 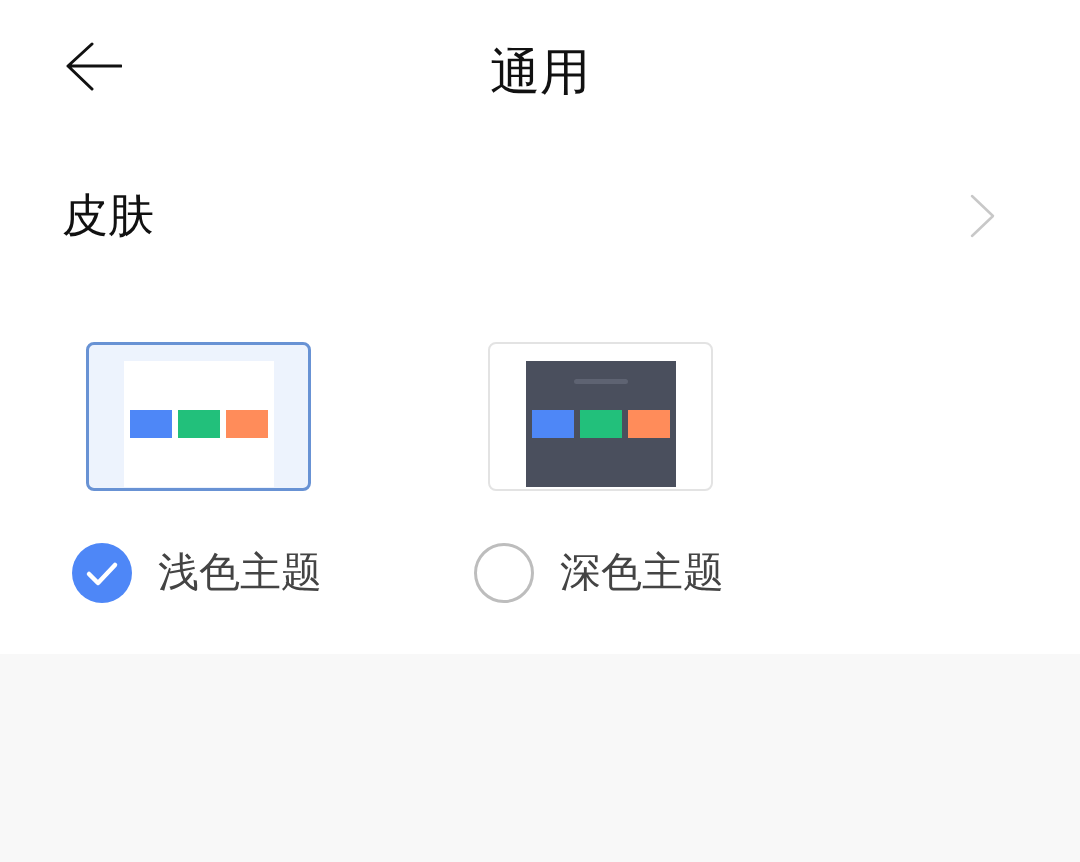 What do you see at coordinates (983, 216) in the screenshot?
I see `chevron-right-icon` at bounding box center [983, 216].